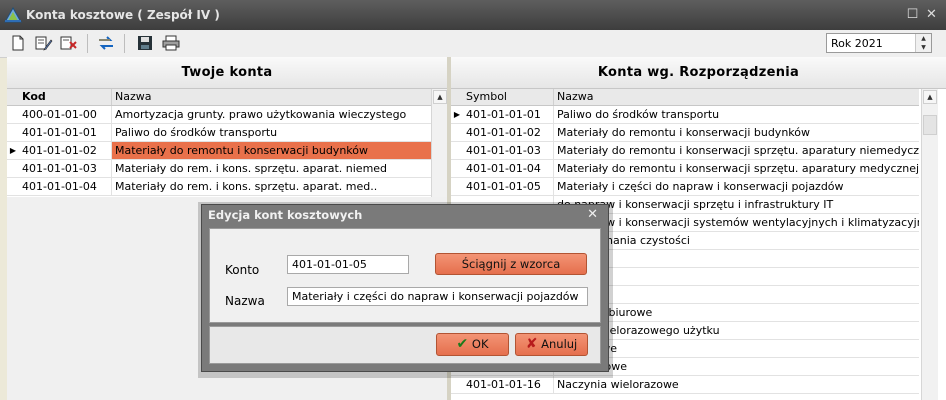  I want to click on left-pane-title: Twoje konta, so click(227, 73).